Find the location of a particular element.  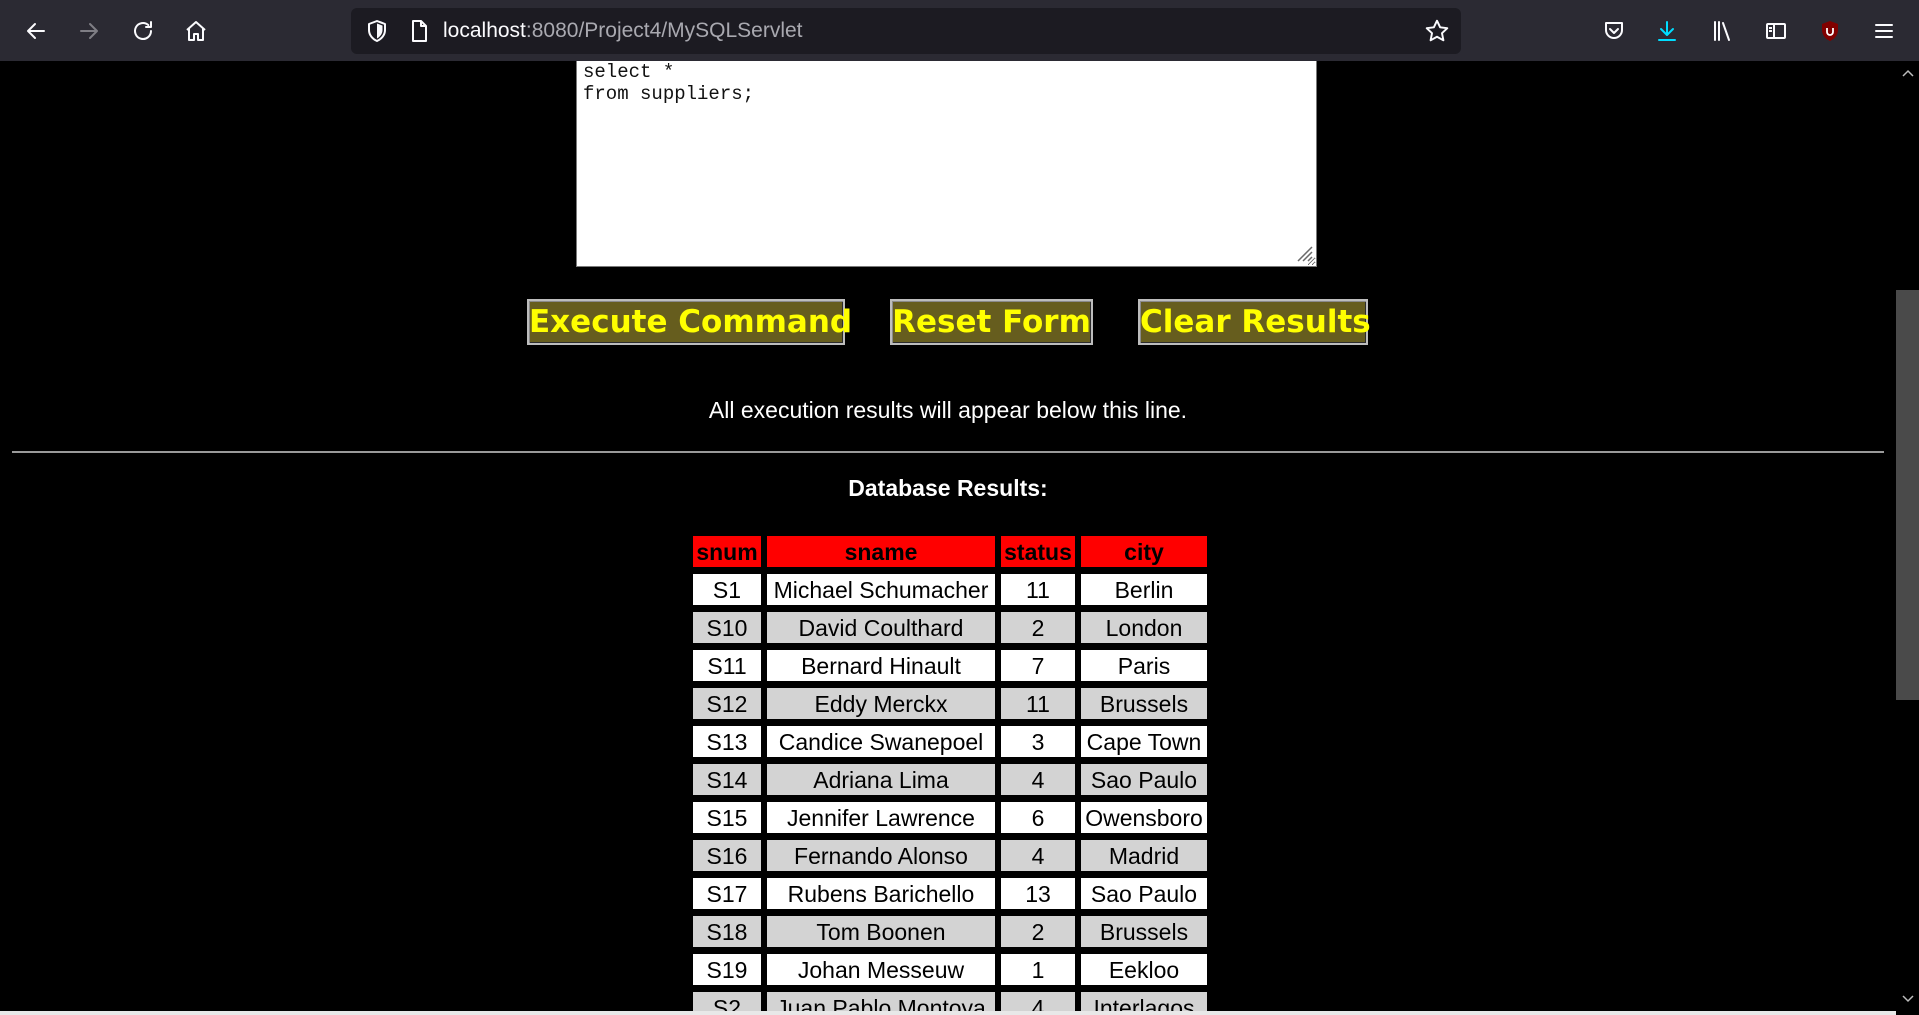

chevron-down-icon is located at coordinates (1907, 999).